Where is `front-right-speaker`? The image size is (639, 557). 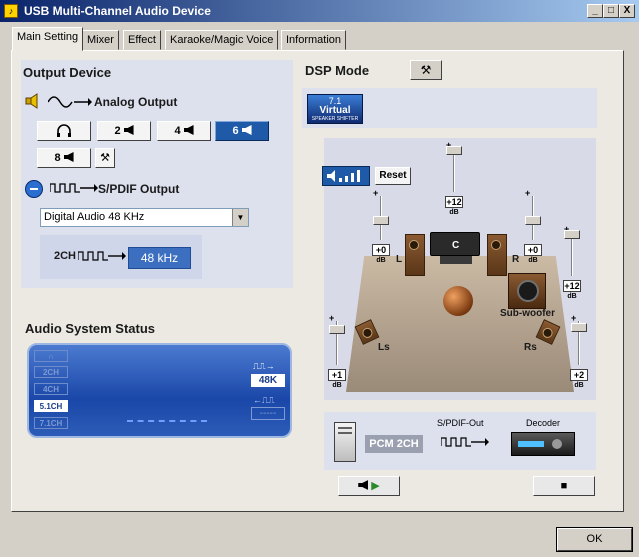
front-right-speaker is located at coordinates (497, 255).